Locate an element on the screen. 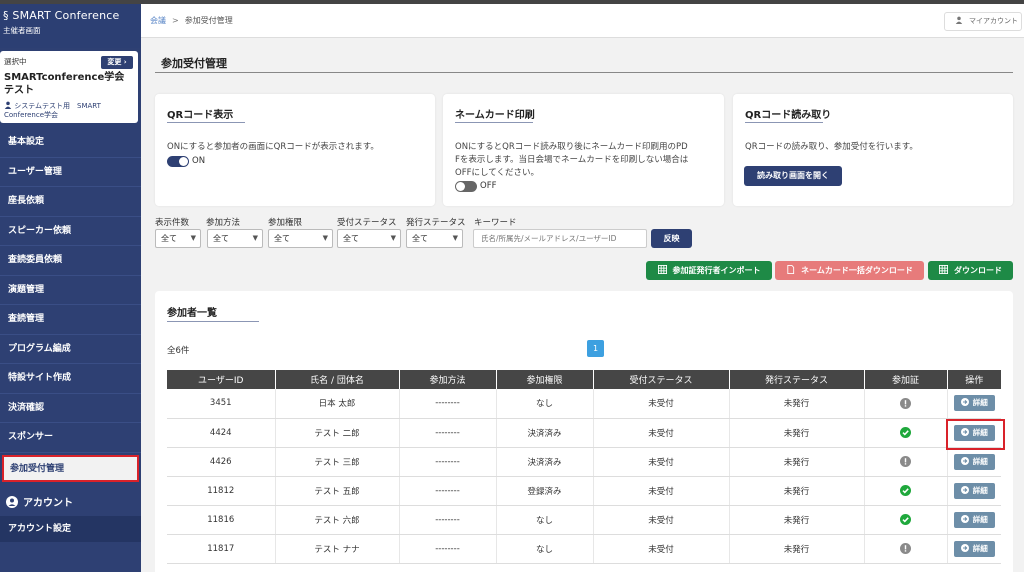  cell-user-id: 3451 is located at coordinates (221, 404).